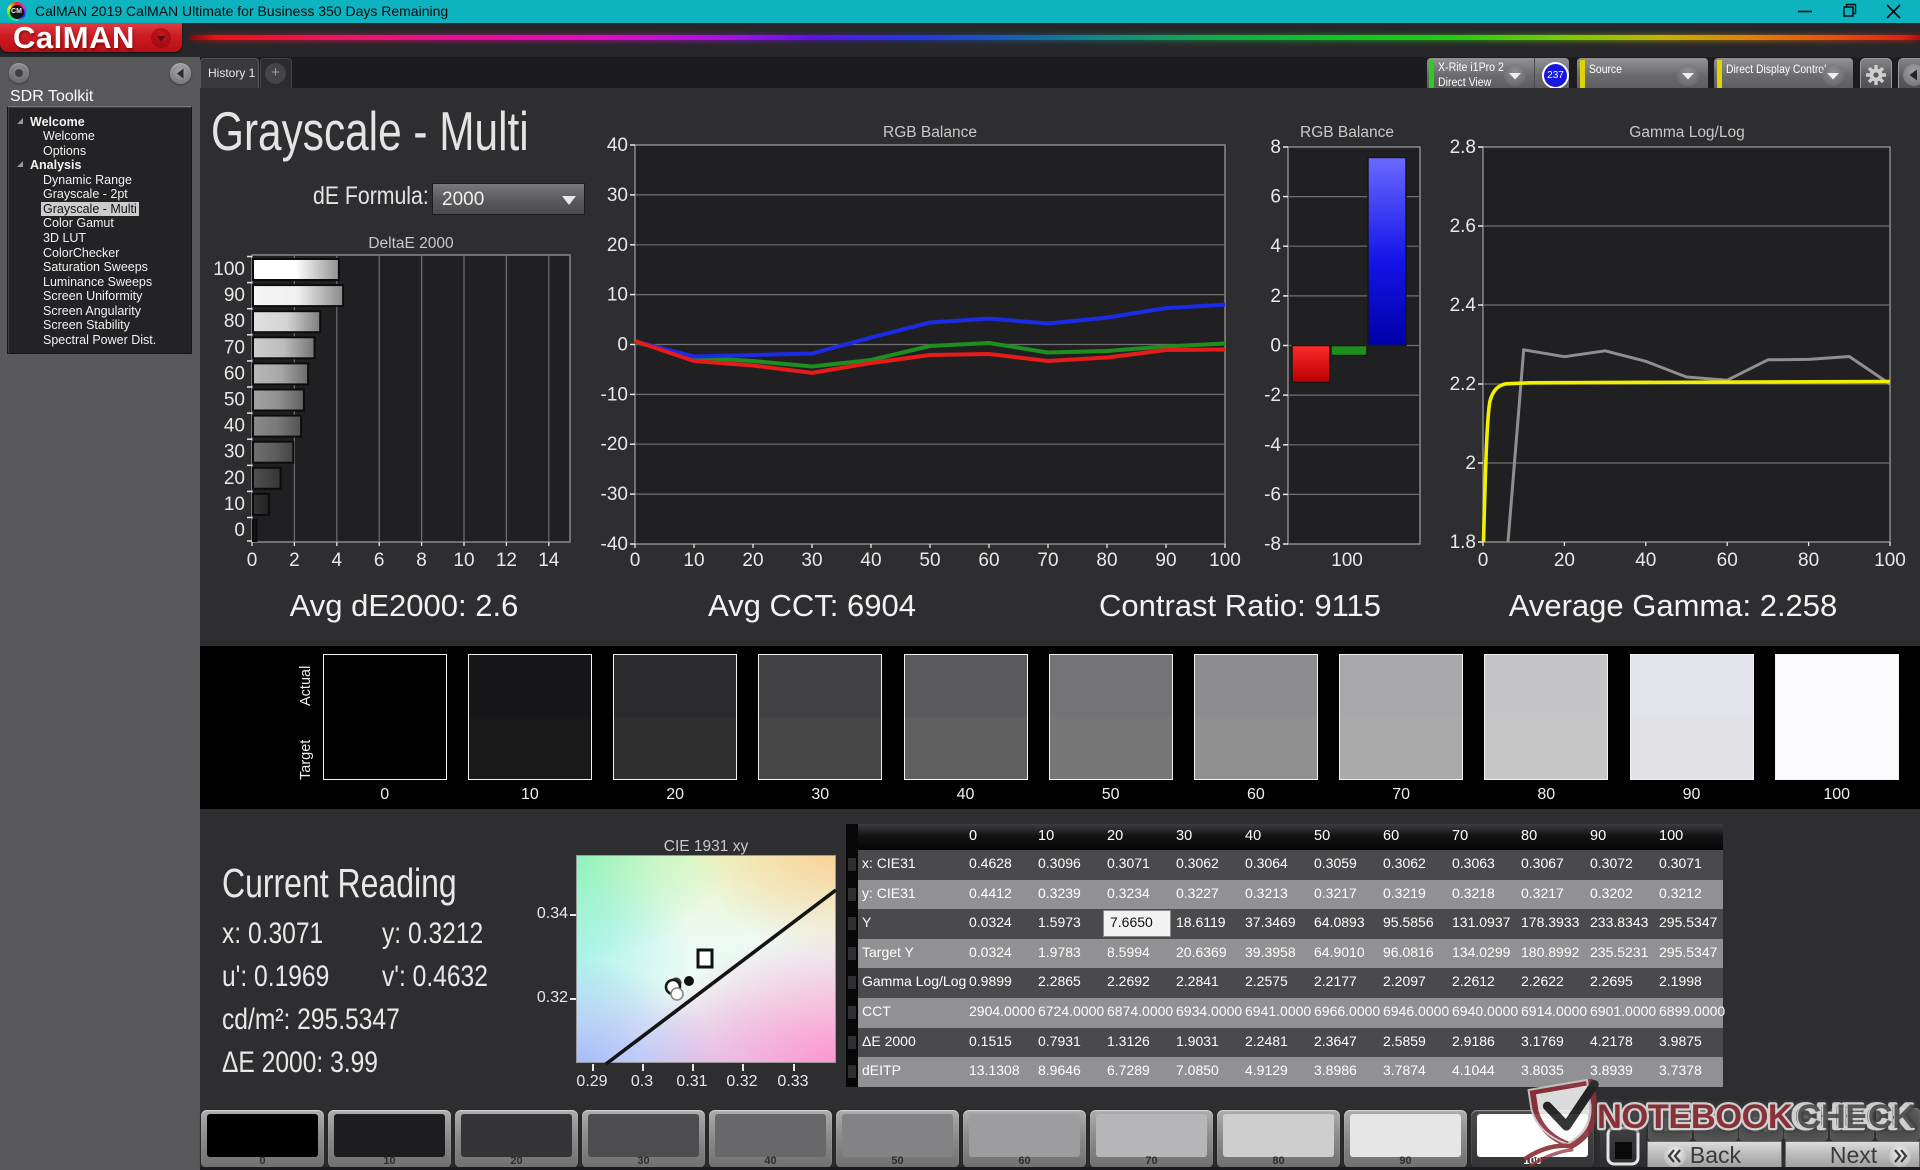  I want to click on svg-text: 2.4, so click(1463, 305).